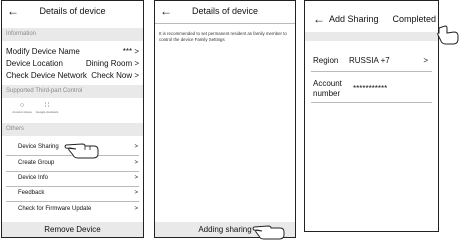 This screenshot has height=240, width=461. I want to click on device-location-value: Dining Room >, so click(112, 63).